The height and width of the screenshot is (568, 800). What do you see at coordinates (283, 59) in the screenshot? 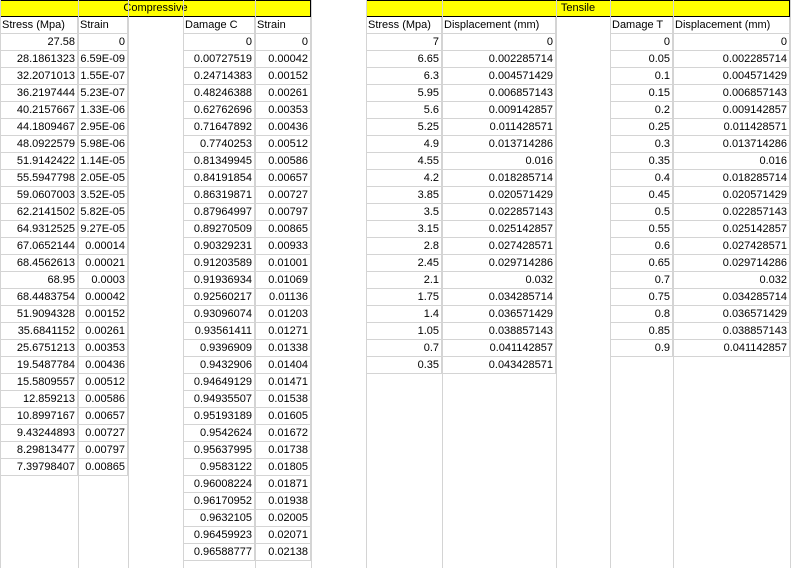
I see `cell-damage-c-strain: 0.00042` at bounding box center [283, 59].